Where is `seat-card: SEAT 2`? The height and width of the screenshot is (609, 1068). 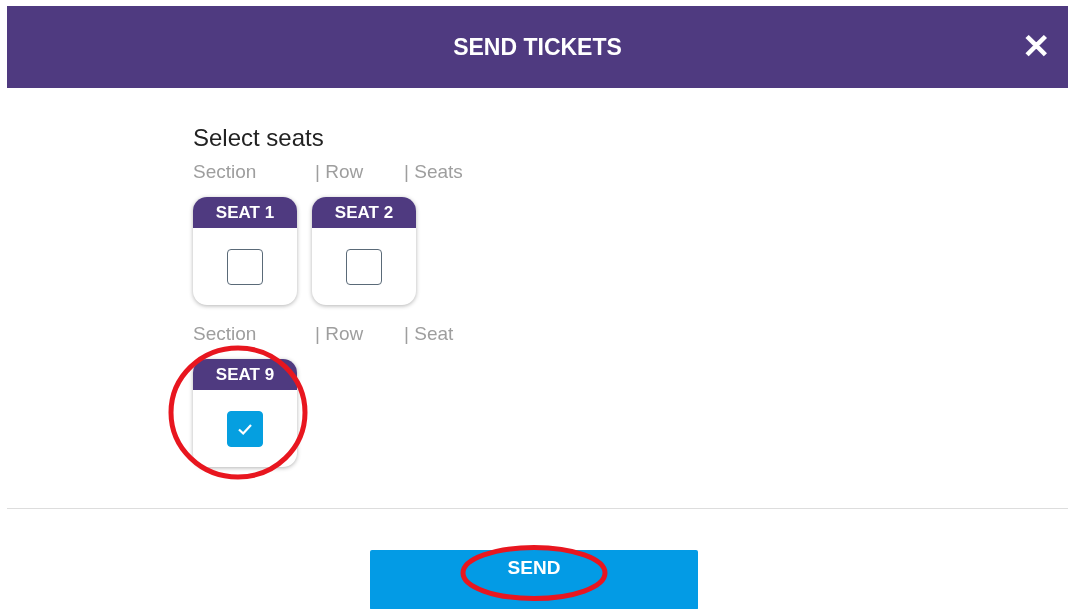
seat-card: SEAT 2 is located at coordinates (364, 251).